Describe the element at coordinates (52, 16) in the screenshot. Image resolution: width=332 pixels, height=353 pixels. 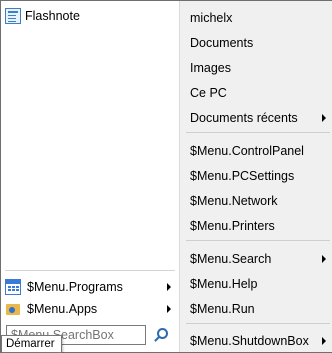
I see `pinned-item-label: Flashnote` at that location.